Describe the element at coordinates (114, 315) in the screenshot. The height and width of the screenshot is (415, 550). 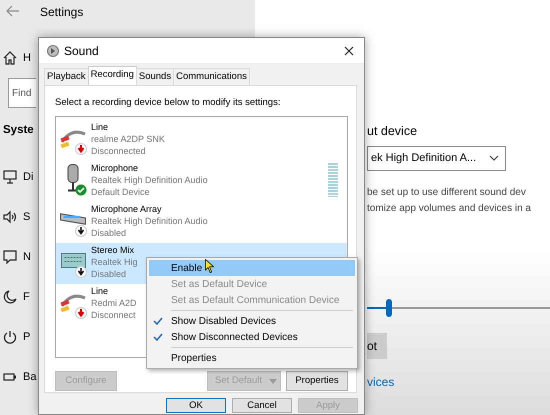
I see `device-status: Disconnect` at that location.